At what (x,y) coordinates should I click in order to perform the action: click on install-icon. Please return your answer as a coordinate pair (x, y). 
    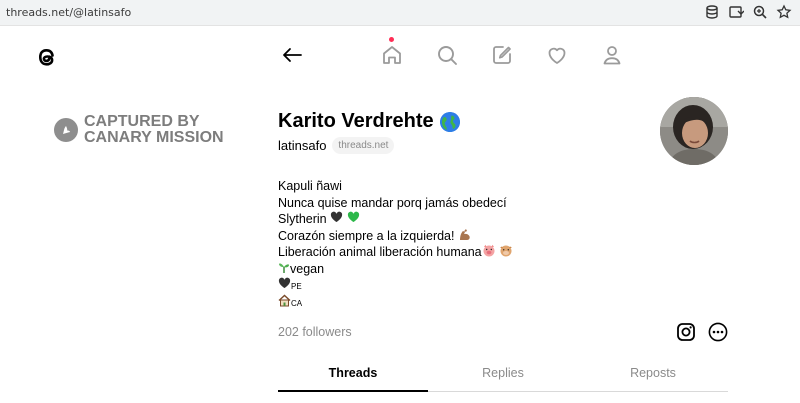
    Looking at the image, I should click on (736, 12).